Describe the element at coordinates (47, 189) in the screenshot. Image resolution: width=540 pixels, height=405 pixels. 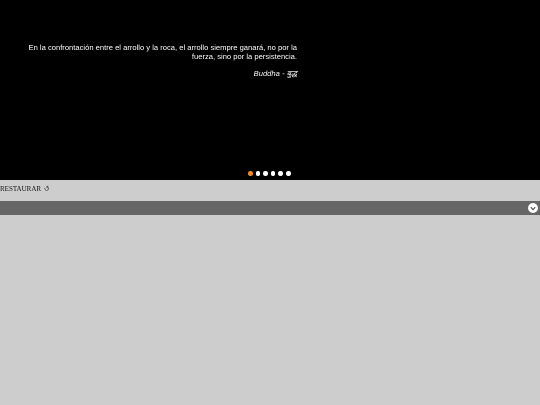
I see `undo-arrow-icon: ↺` at that location.